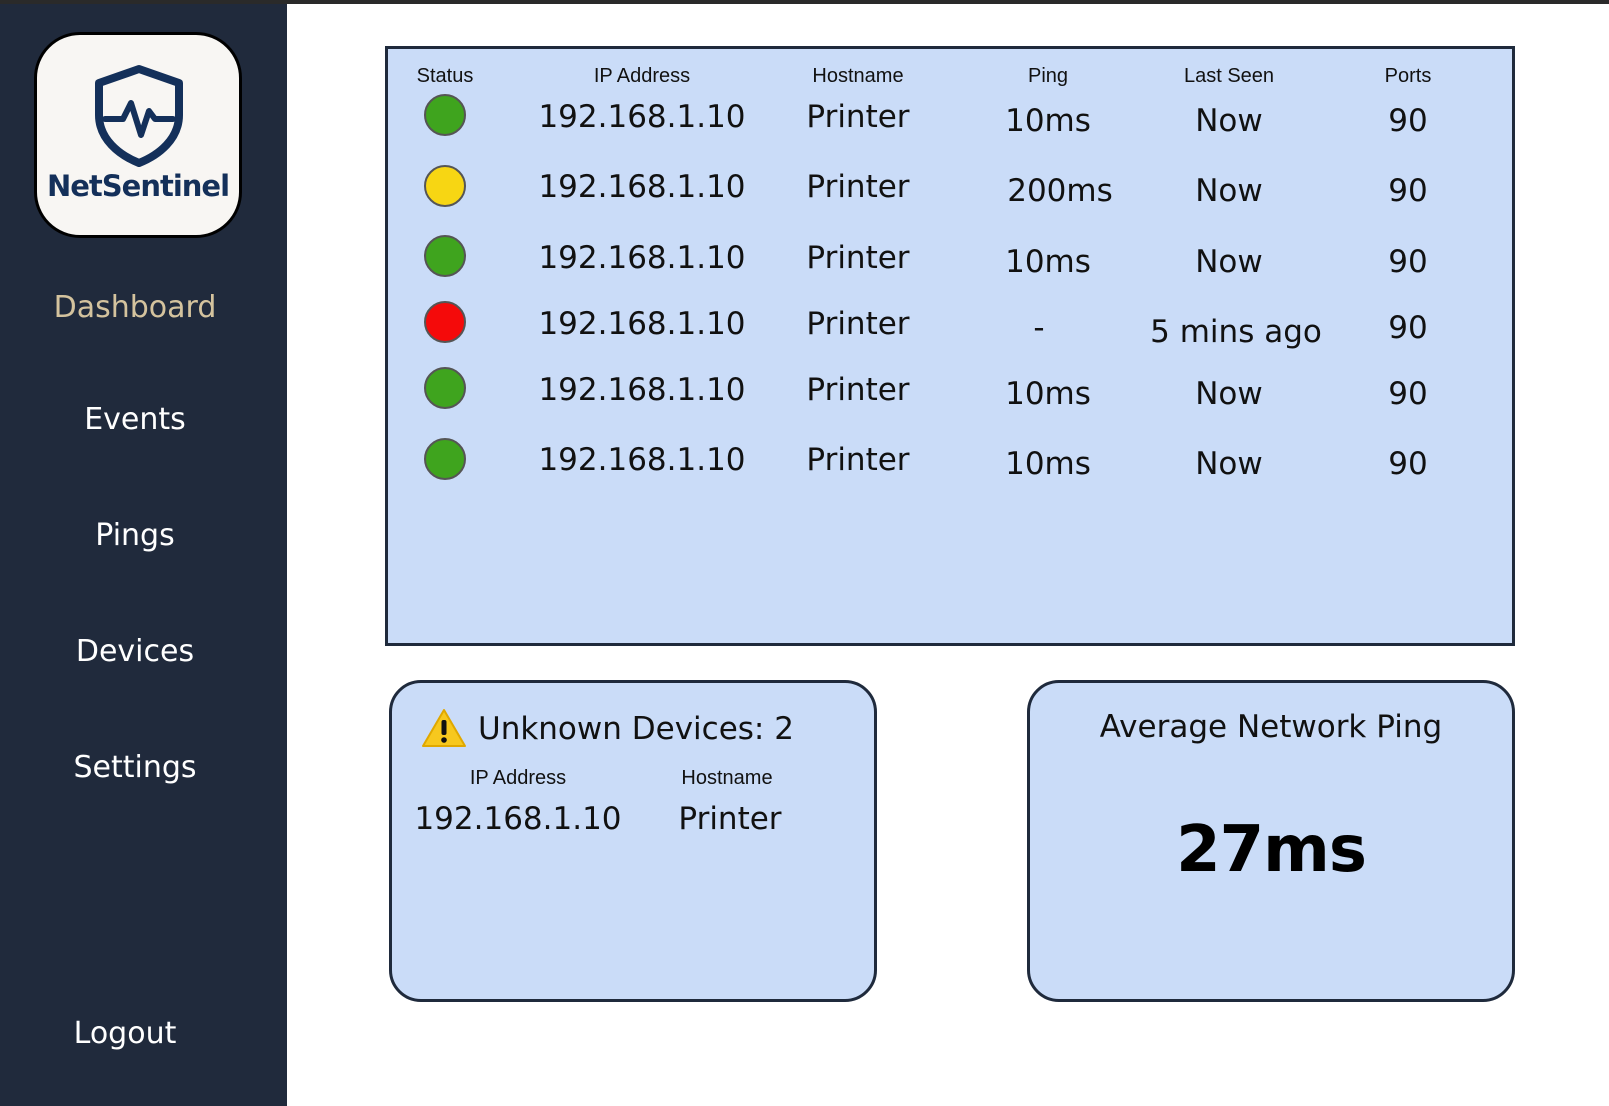  I want to click on unknown-device-ip: 192.168.1.10, so click(518, 819).